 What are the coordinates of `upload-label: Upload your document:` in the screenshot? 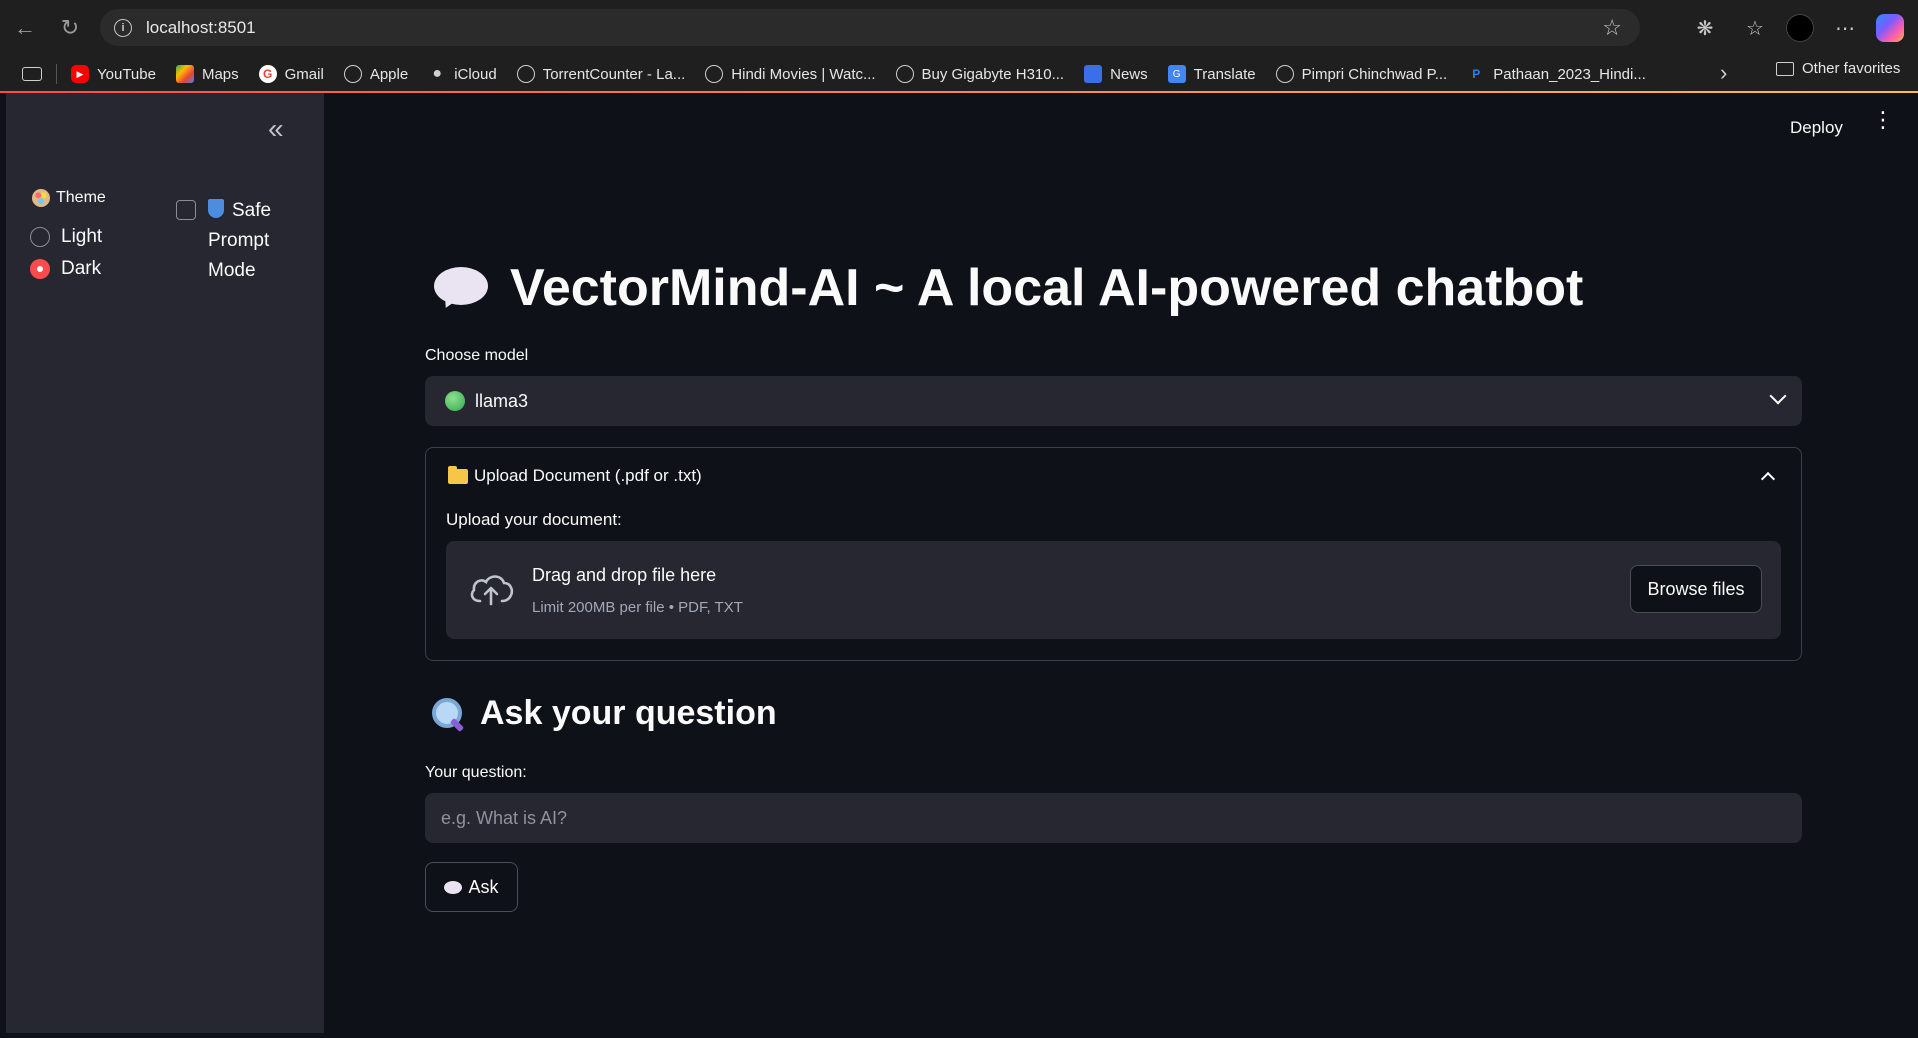 It's located at (534, 519).